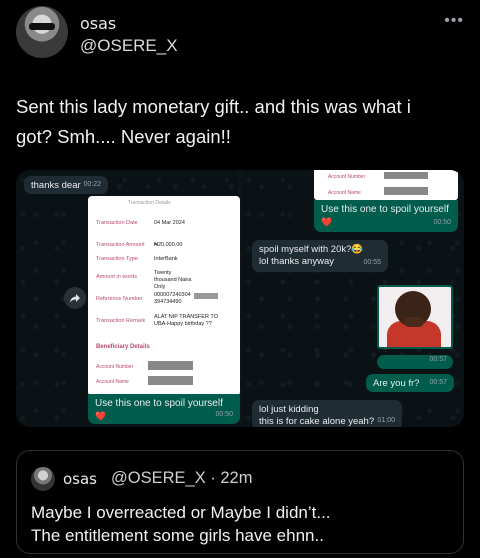 The height and width of the screenshot is (558, 480). I want to click on message-time: 01:00, so click(386, 420).